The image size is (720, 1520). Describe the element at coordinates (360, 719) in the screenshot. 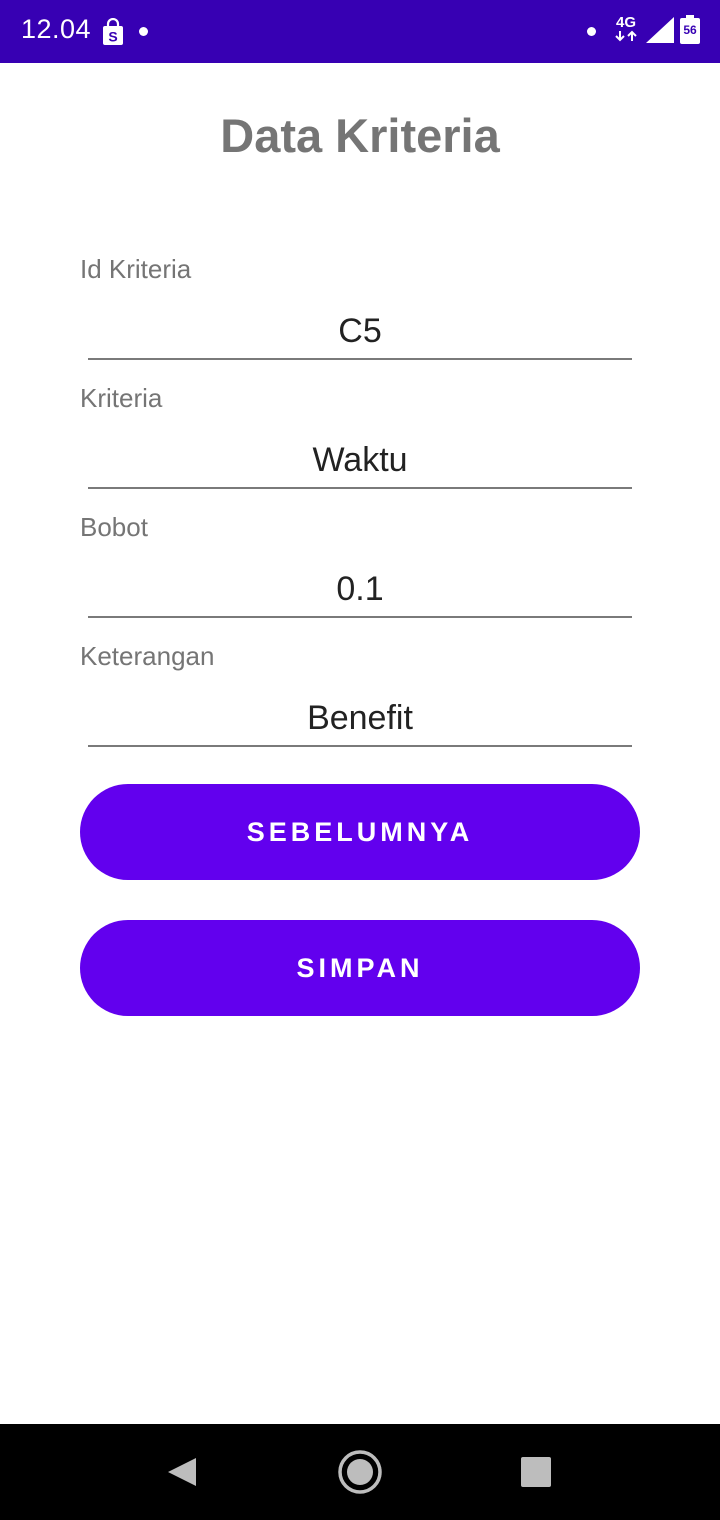

I see `keterangan-input` at that location.